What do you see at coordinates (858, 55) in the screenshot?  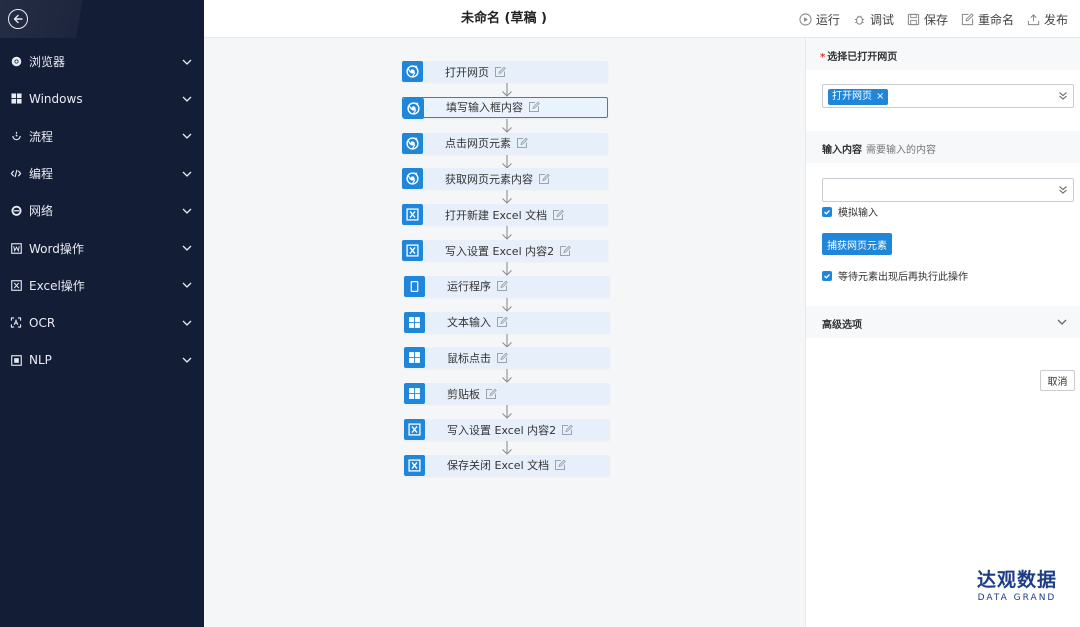 I see `select-page-label: * 选择已打开网页` at bounding box center [858, 55].